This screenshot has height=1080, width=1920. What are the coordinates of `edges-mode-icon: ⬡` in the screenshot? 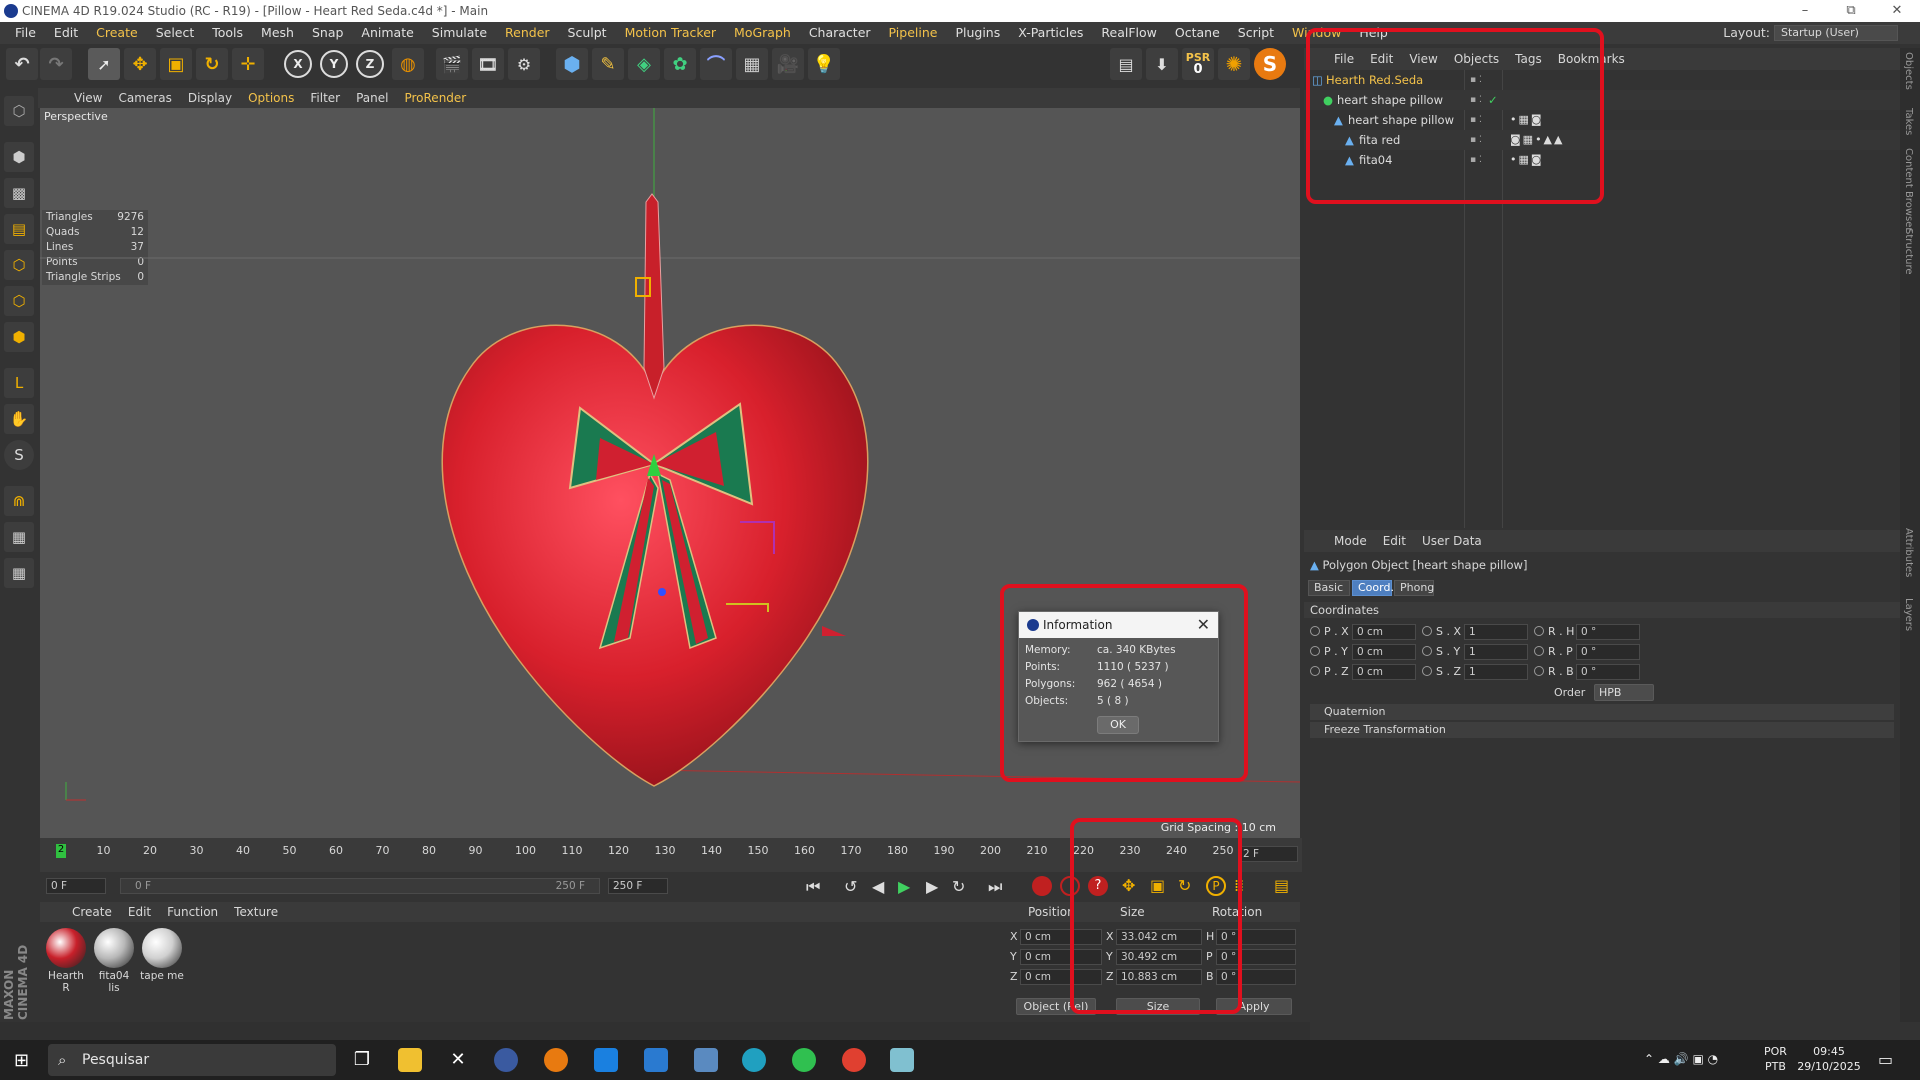 It's located at (19, 301).